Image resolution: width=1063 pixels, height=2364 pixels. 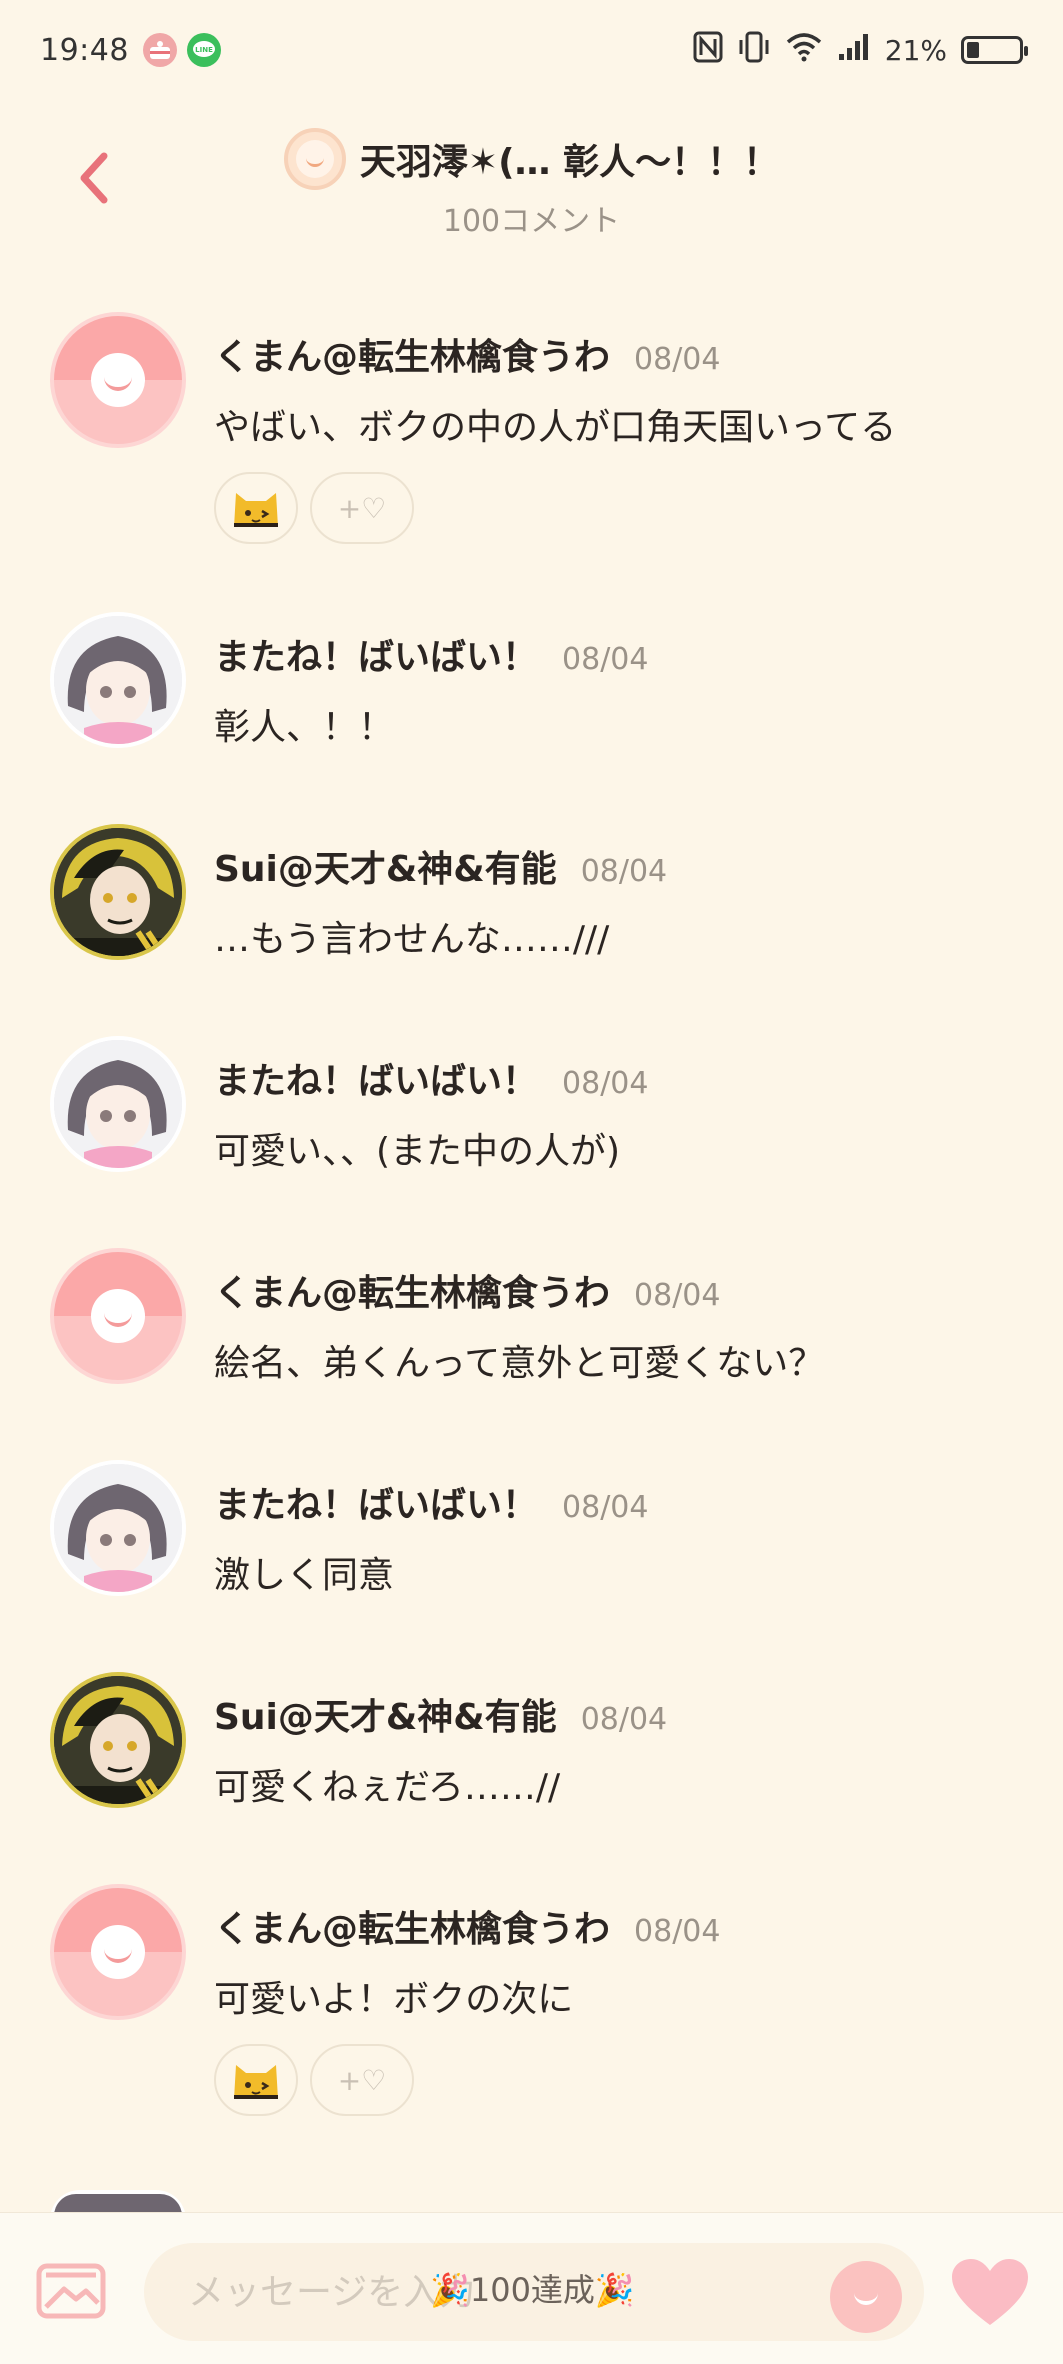 What do you see at coordinates (412, 939) in the screenshot?
I see `comment-message: …もう言わせんな……///` at bounding box center [412, 939].